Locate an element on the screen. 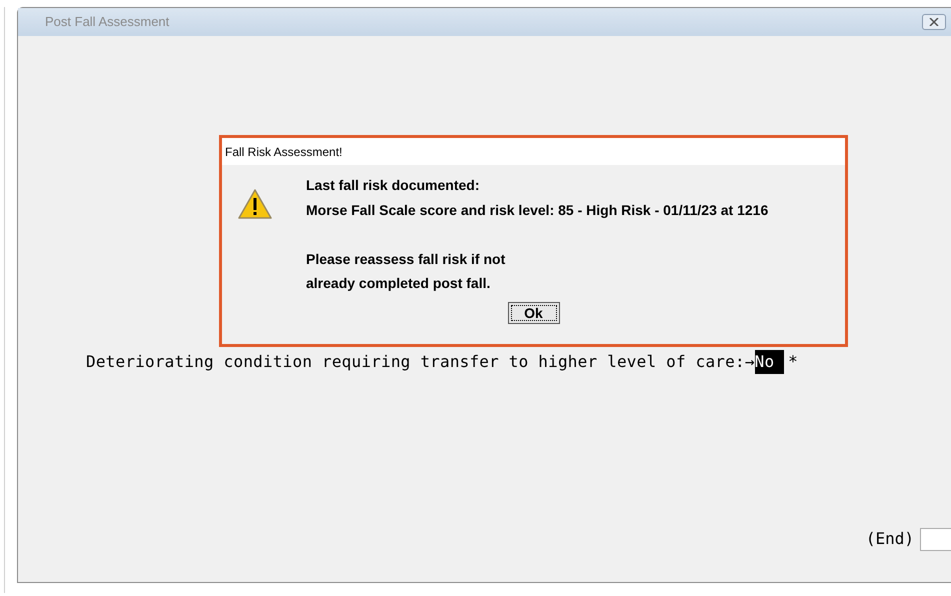 The width and height of the screenshot is (951, 596). prompt-label: Deteriorating condition requiring transfer to higher level of care: is located at coordinates (415, 362).